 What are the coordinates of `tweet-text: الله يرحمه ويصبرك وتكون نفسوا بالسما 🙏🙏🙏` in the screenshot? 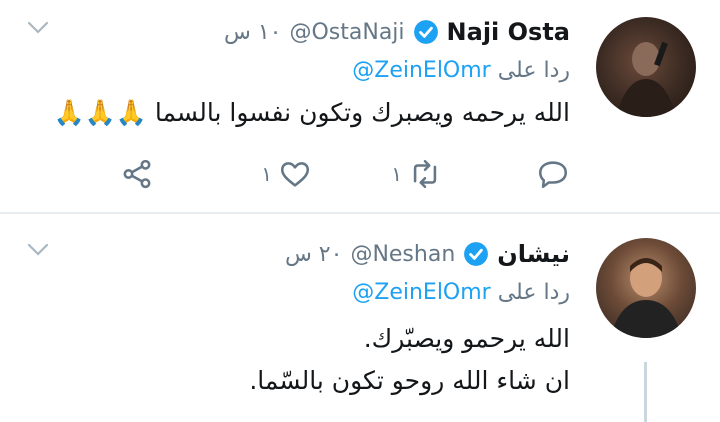 It's located at (311, 112).